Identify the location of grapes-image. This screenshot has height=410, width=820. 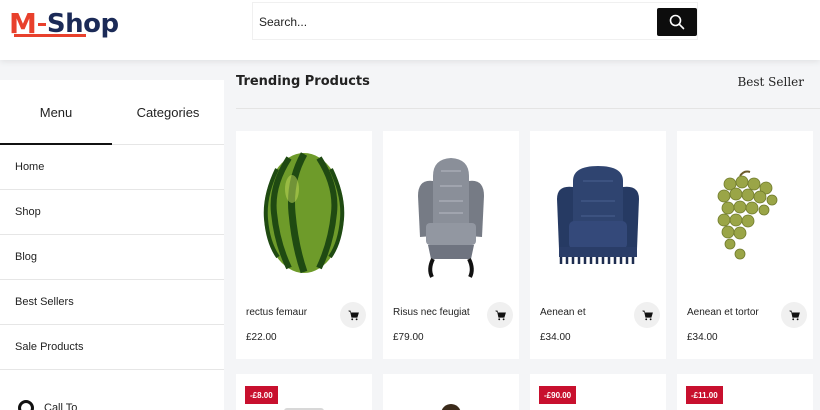
(747, 215).